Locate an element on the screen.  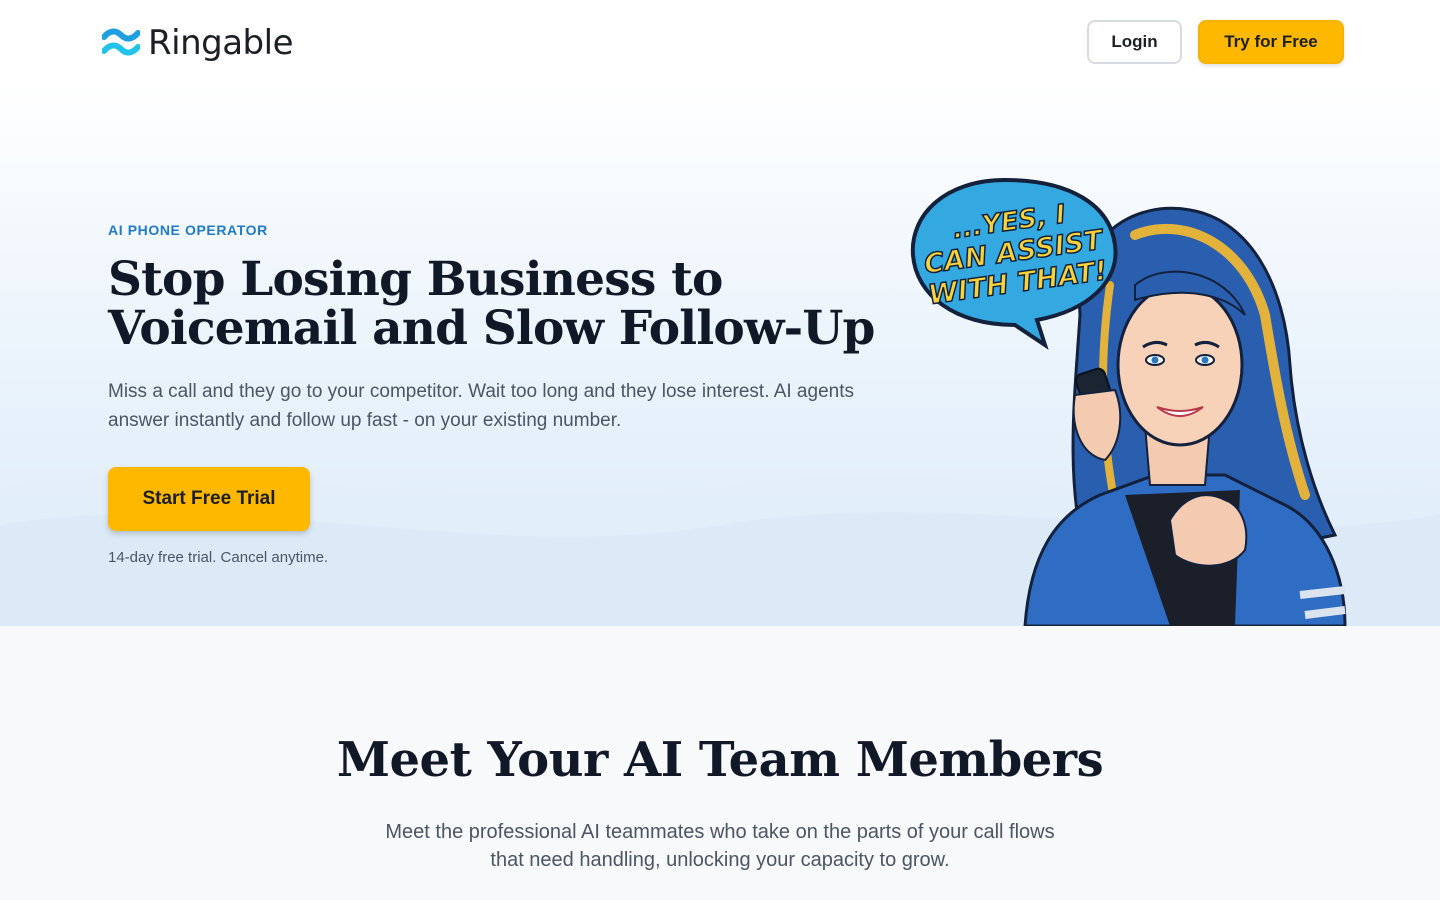
hero-headline-line2: Voicemail and Slow Follow-Up is located at coordinates (491, 328).